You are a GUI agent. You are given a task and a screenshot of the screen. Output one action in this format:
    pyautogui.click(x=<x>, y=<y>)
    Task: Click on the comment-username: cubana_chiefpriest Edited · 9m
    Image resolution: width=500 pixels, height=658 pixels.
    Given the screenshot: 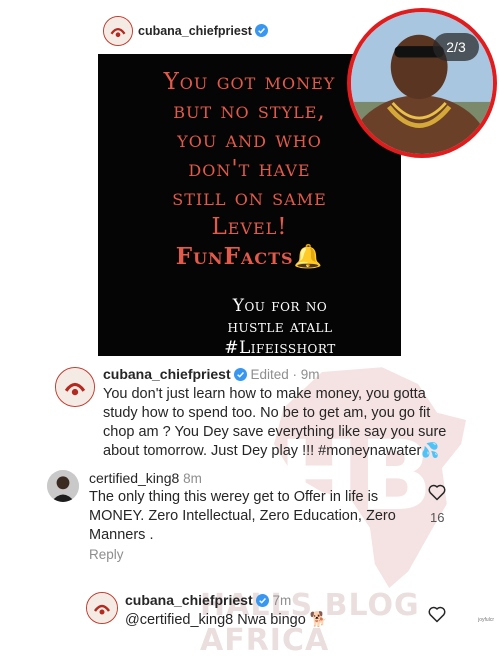 What is the action you would take?
    pyautogui.click(x=211, y=374)
    